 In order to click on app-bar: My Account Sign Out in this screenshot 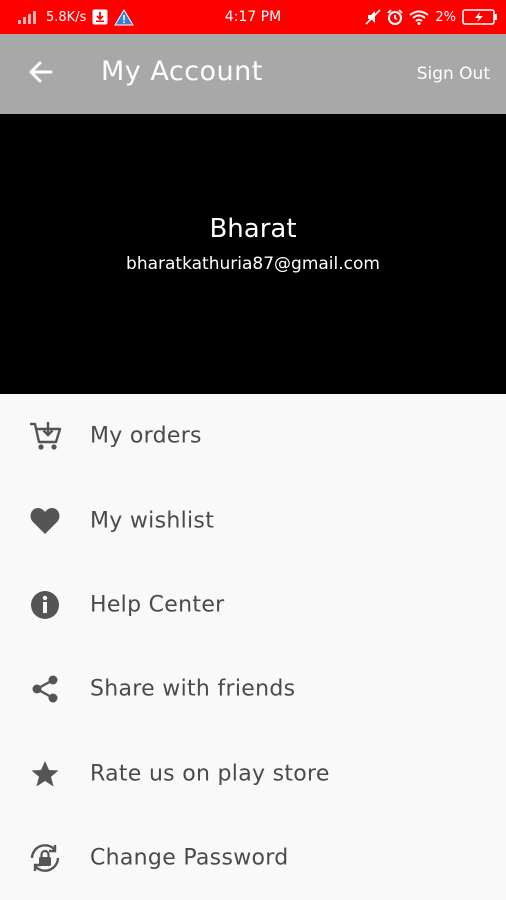, I will do `click(253, 74)`.